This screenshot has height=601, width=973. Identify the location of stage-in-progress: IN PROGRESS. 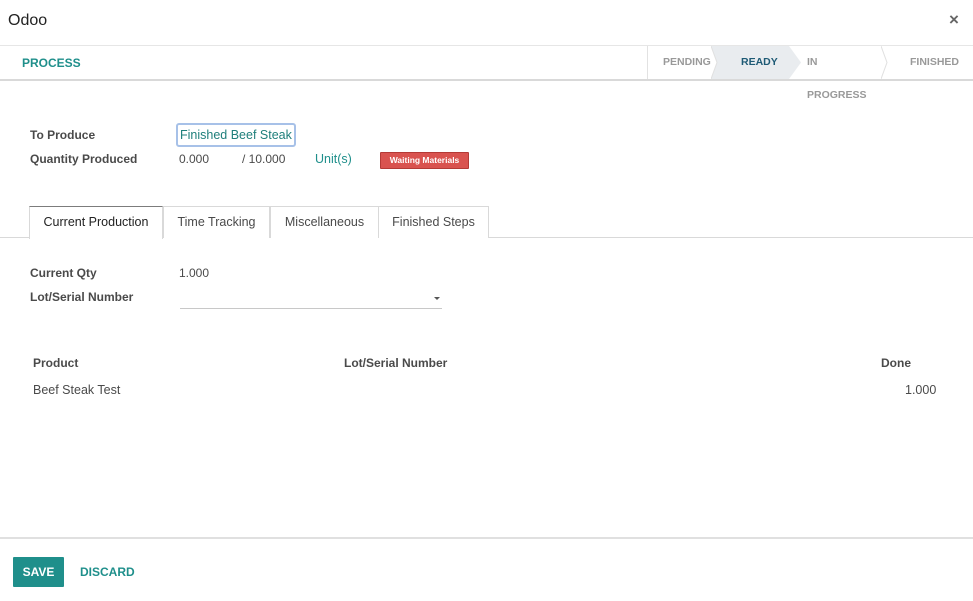
(838, 73).